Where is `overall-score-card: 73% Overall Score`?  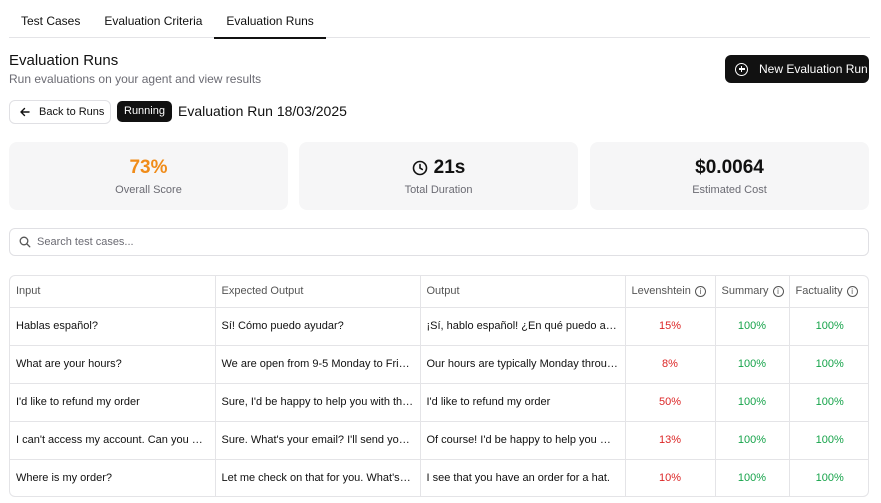
overall-score-card: 73% Overall Score is located at coordinates (148, 176).